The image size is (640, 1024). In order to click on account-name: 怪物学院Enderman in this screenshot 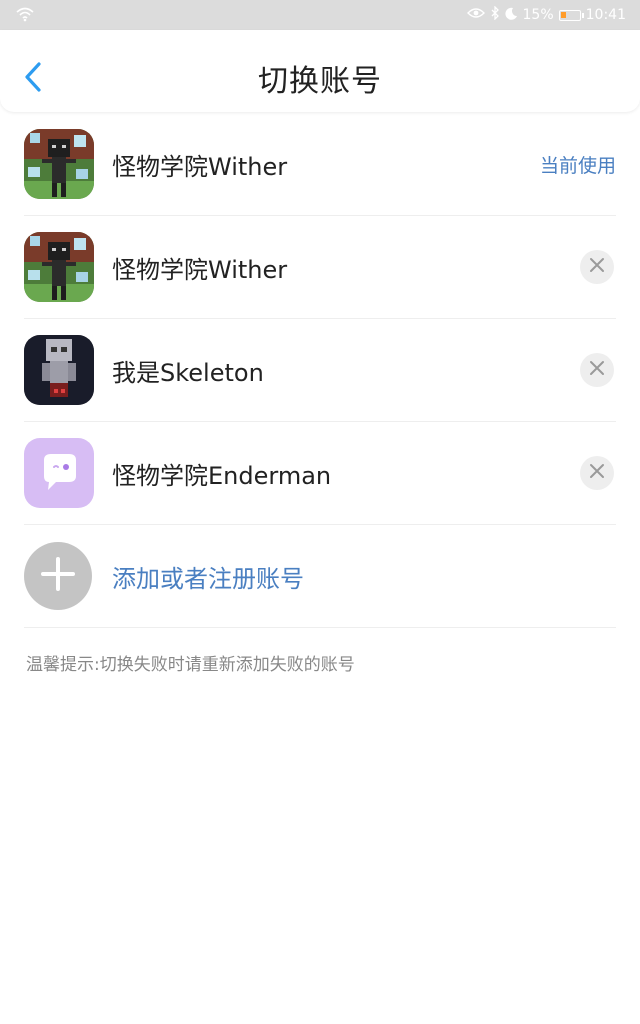, I will do `click(222, 475)`.